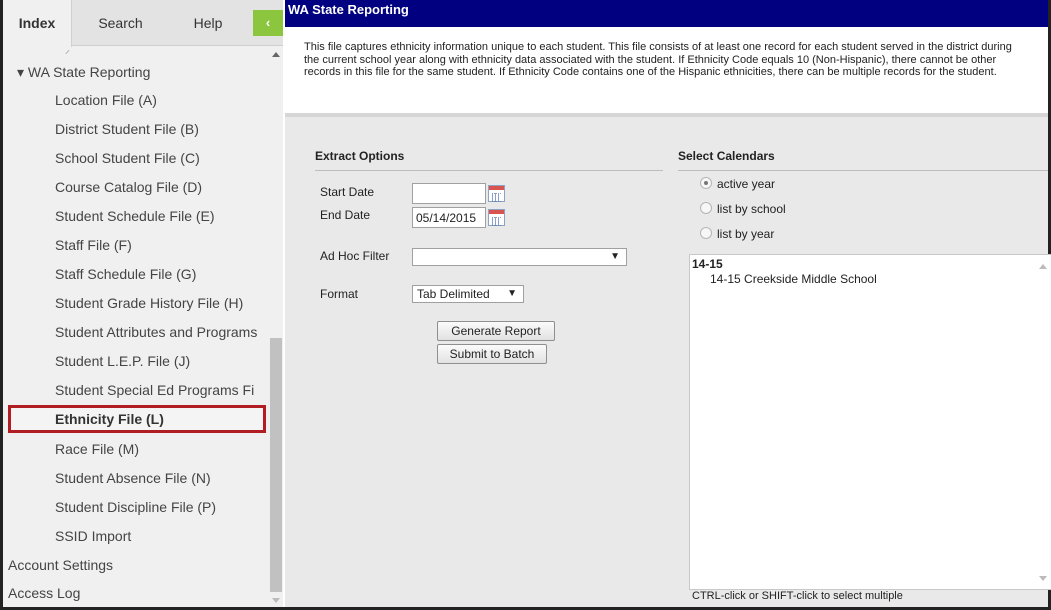 Image resolution: width=1051 pixels, height=610 pixels. Describe the element at coordinates (136, 565) in the screenshot. I see `tree-item-account-settings: Account Settings` at that location.